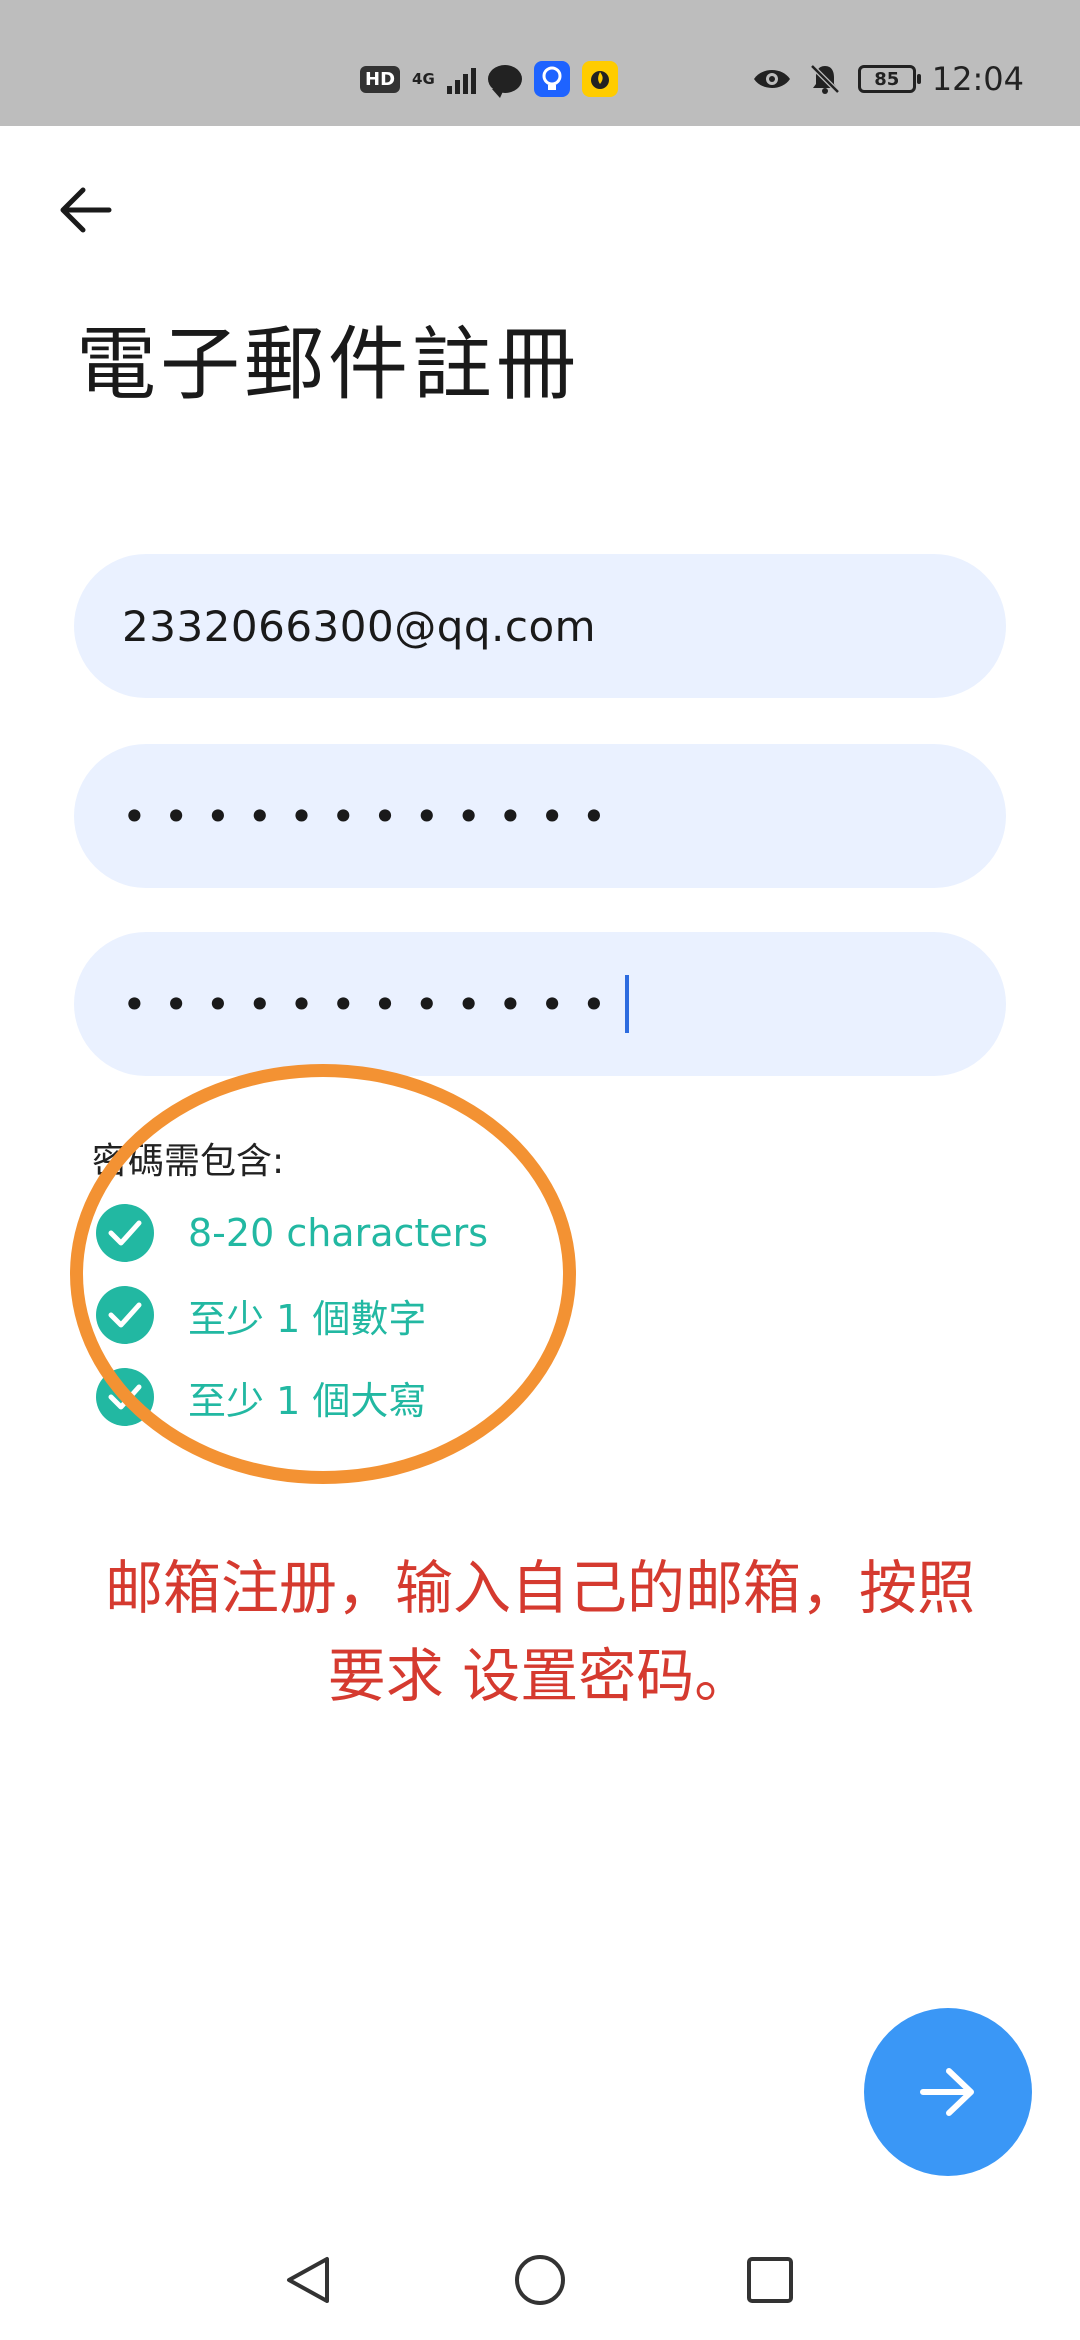  I want to click on lightbulb-app-icon, so click(551, 79).